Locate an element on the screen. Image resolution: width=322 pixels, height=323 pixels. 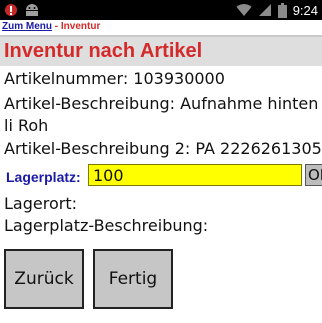
lagerplatz-description-field: Lagerplatz-Beschreibung: is located at coordinates (106, 225).